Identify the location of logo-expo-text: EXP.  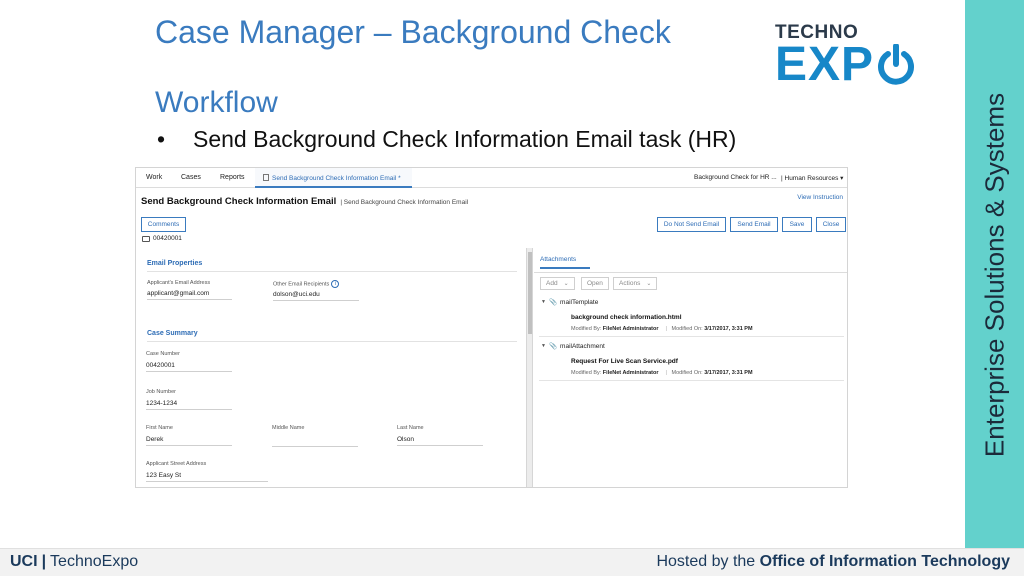
(825, 64).